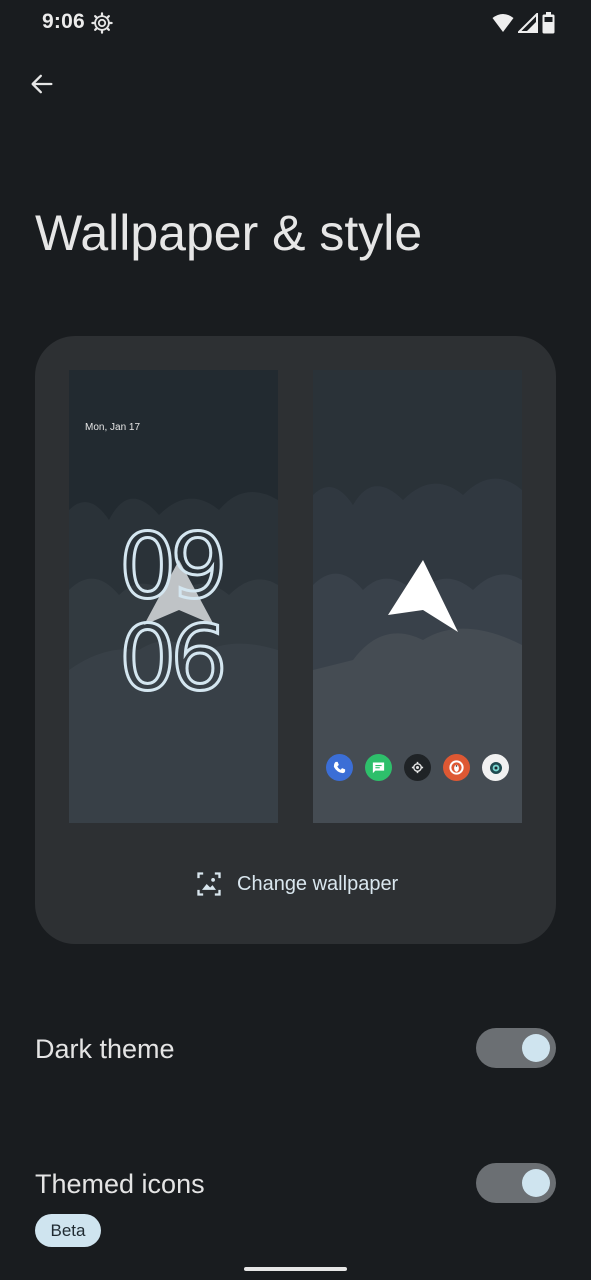 The height and width of the screenshot is (1280, 591). I want to click on lock-clock: 09 06, so click(173, 612).